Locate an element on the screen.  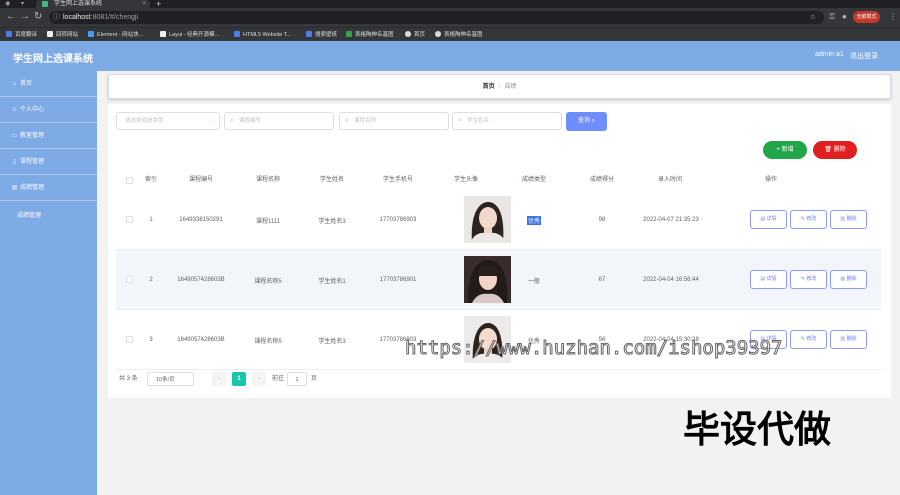
grade-type-select: 请选择成绩类型 ⌄ is located at coordinates (168, 121).